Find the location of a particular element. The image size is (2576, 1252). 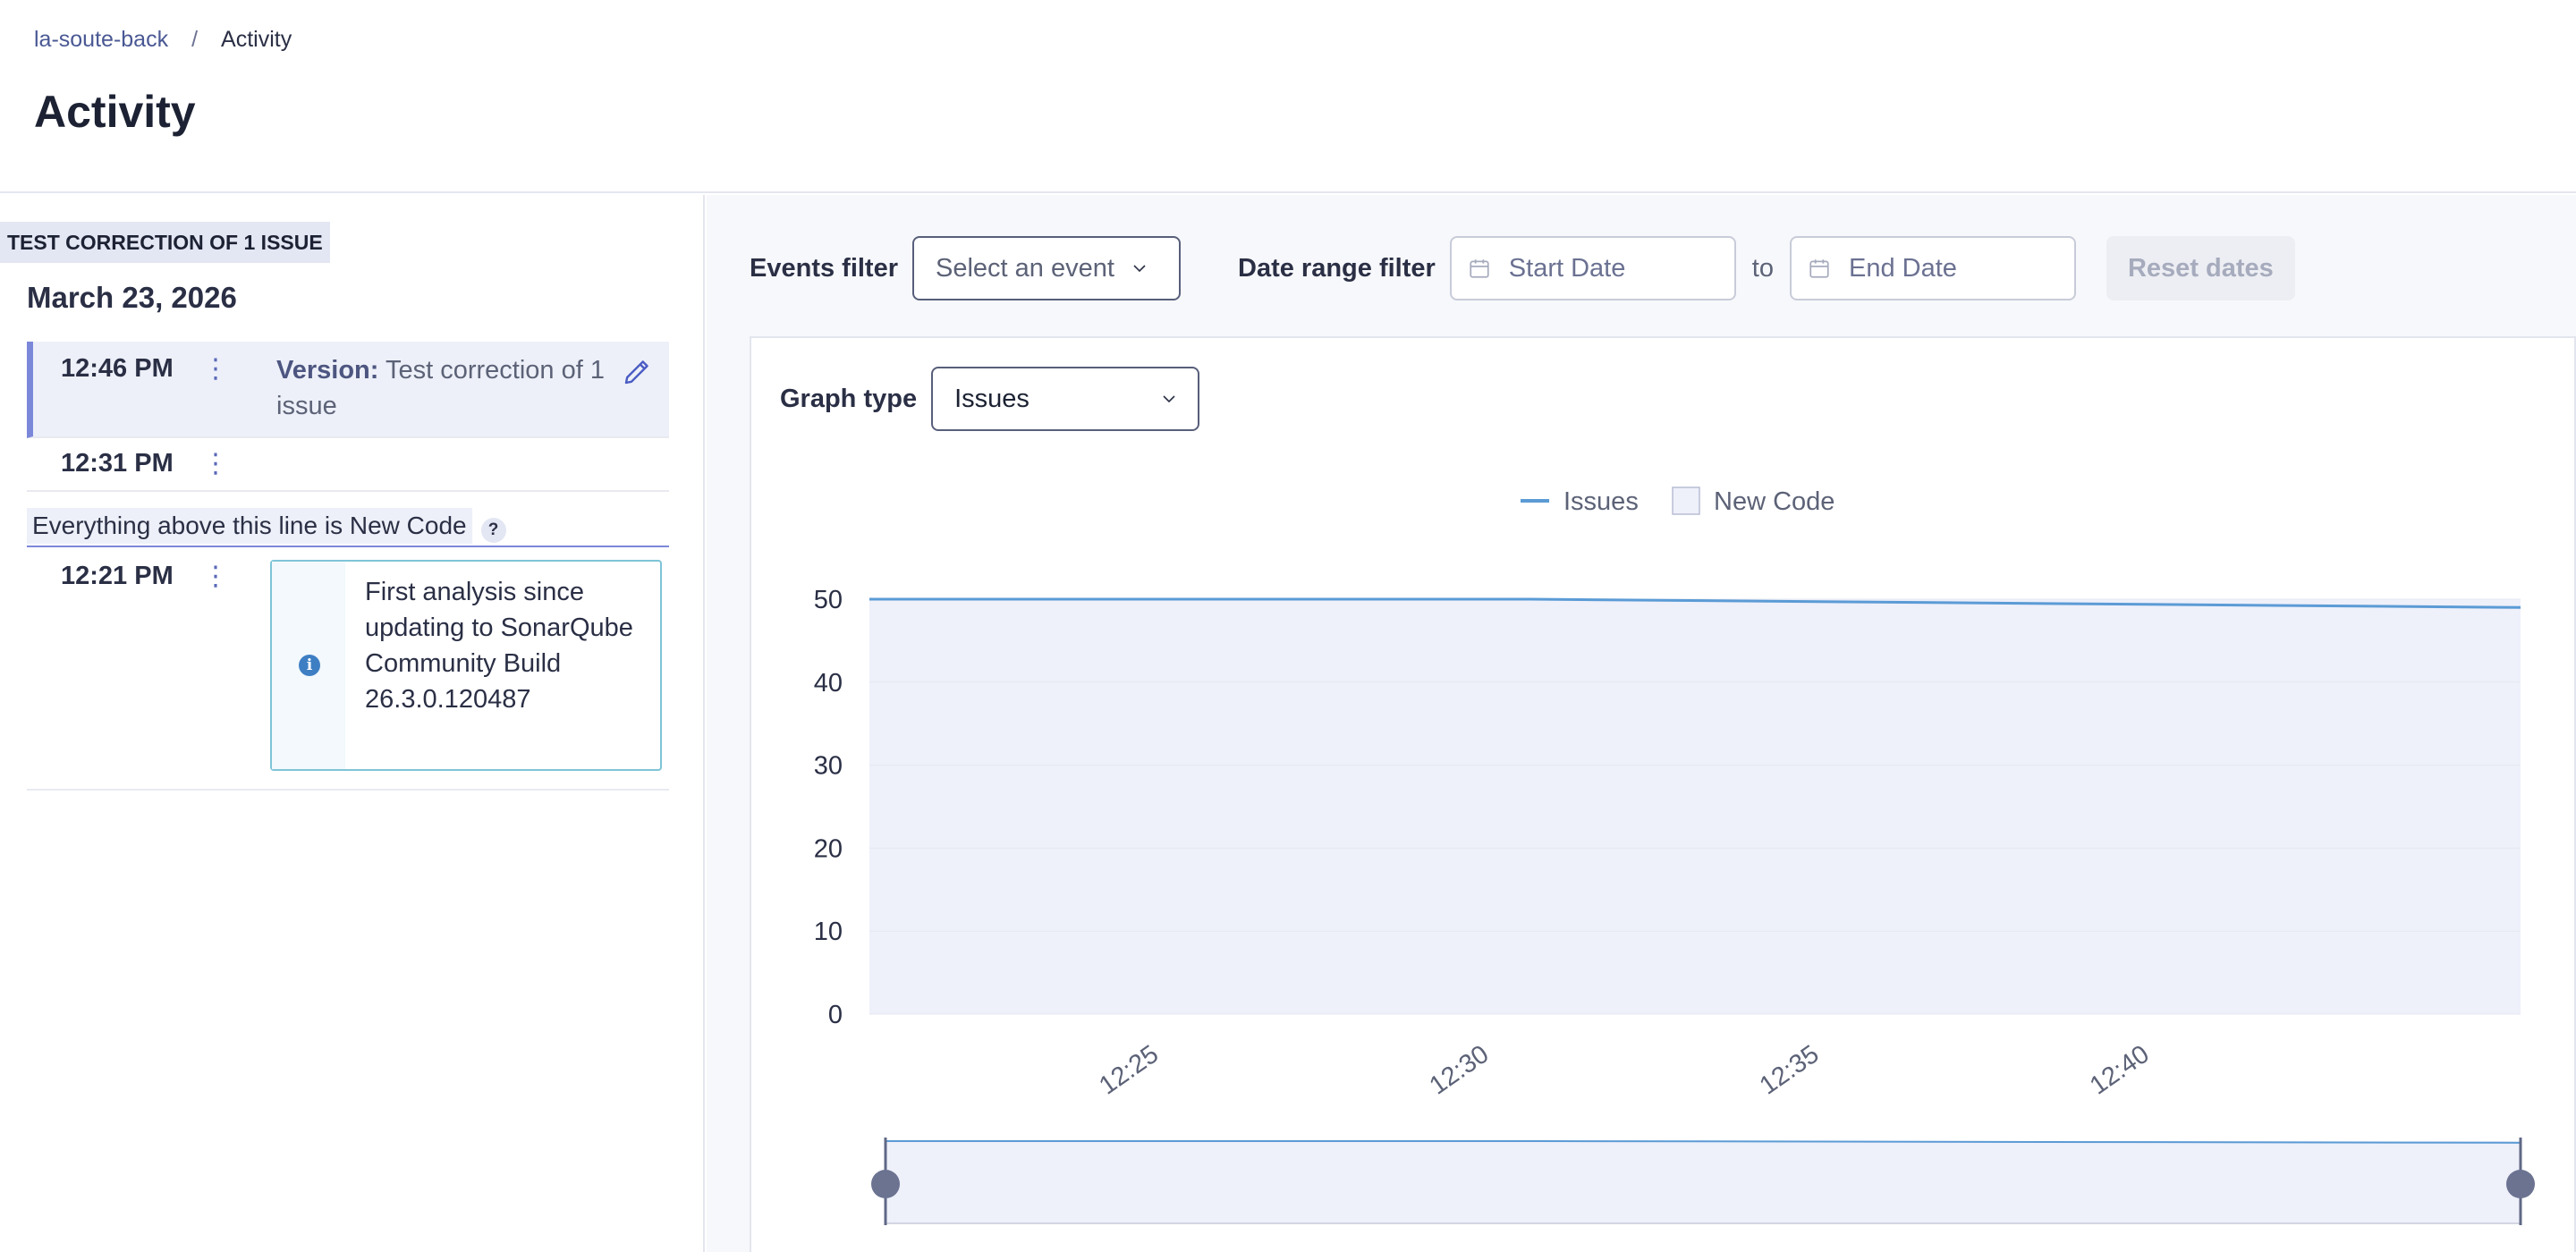

start-date-input: Start Date is located at coordinates (1592, 268).